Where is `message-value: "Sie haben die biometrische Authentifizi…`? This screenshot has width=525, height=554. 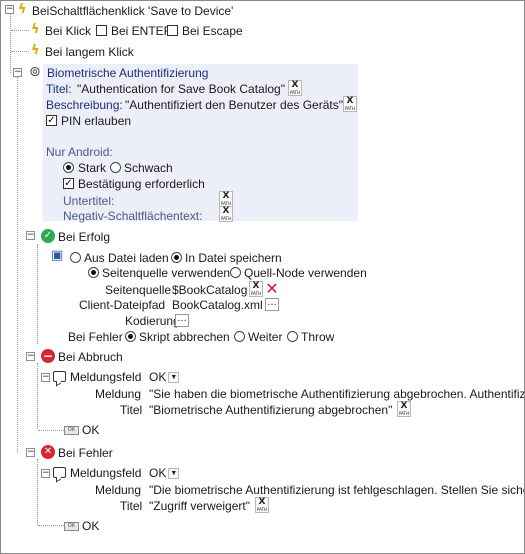
message-value: "Sie haben die biometrische Authentifizi… is located at coordinates (336, 394).